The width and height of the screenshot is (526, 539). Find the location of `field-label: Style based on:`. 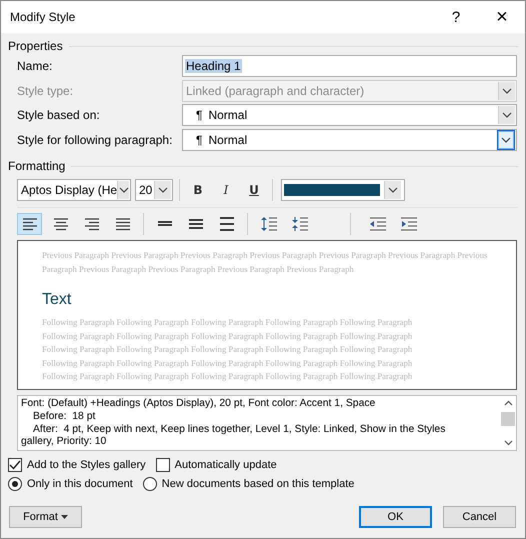

field-label: Style based on: is located at coordinates (59, 115).